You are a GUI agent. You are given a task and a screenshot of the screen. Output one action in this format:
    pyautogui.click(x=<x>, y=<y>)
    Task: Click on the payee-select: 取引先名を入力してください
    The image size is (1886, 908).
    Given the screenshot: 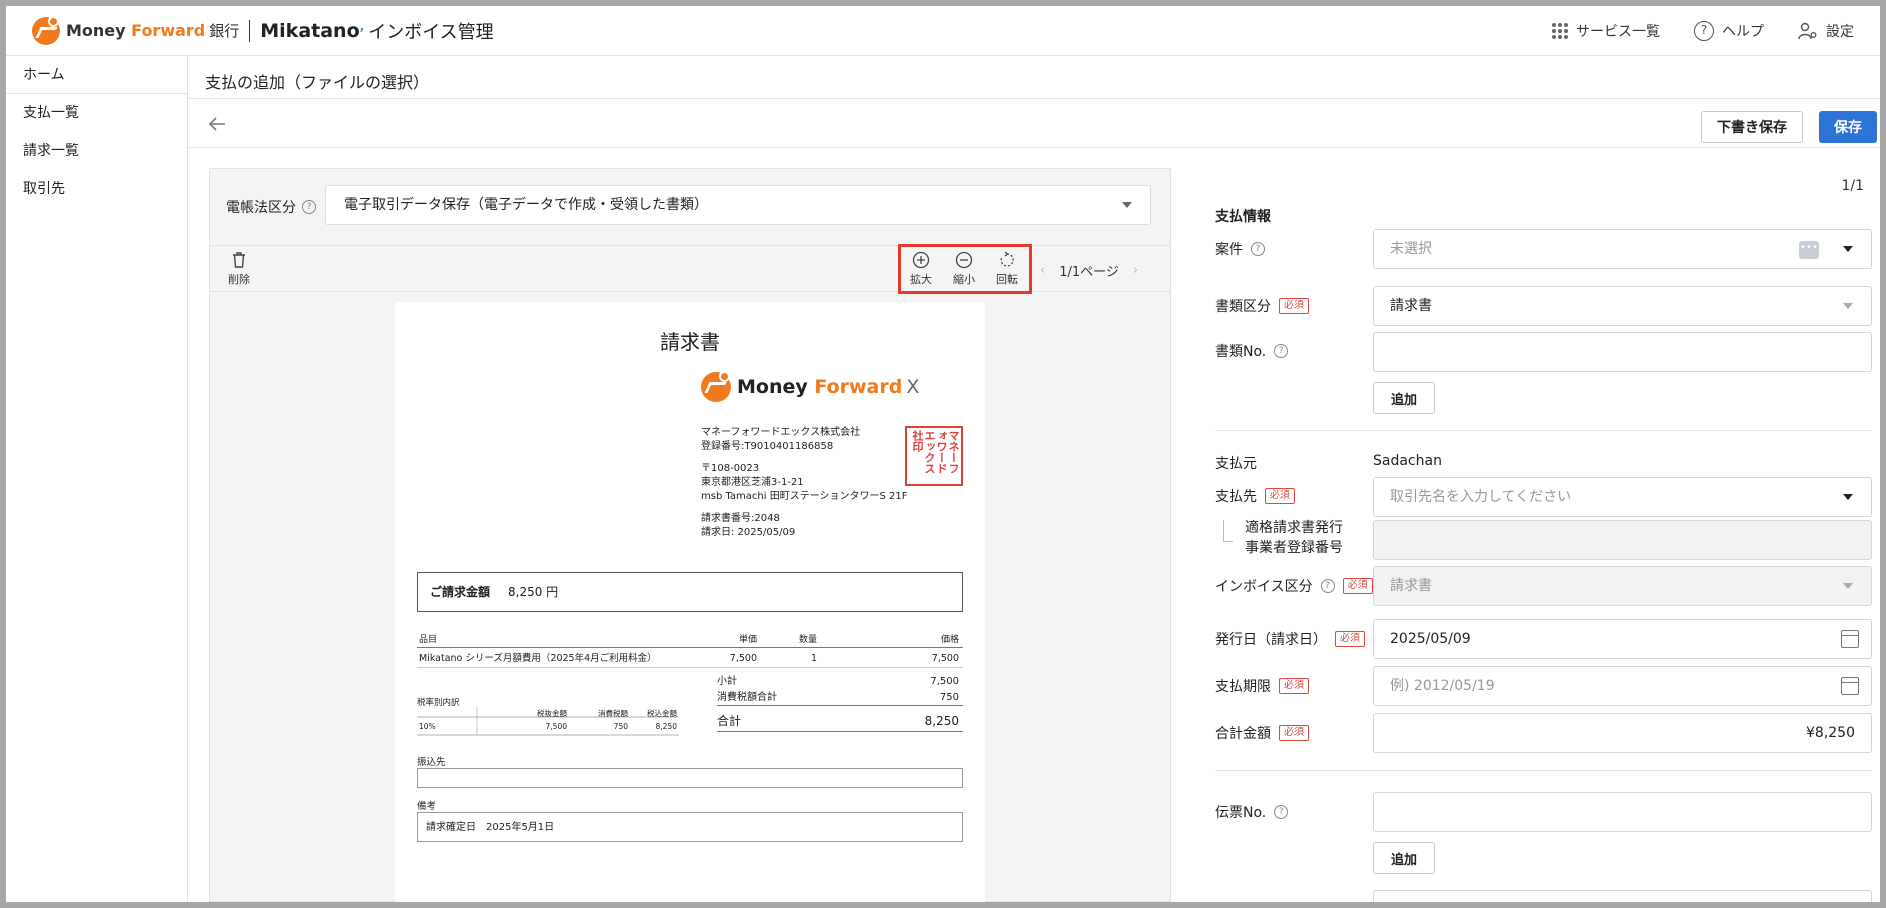 What is the action you would take?
    pyautogui.click(x=1622, y=497)
    